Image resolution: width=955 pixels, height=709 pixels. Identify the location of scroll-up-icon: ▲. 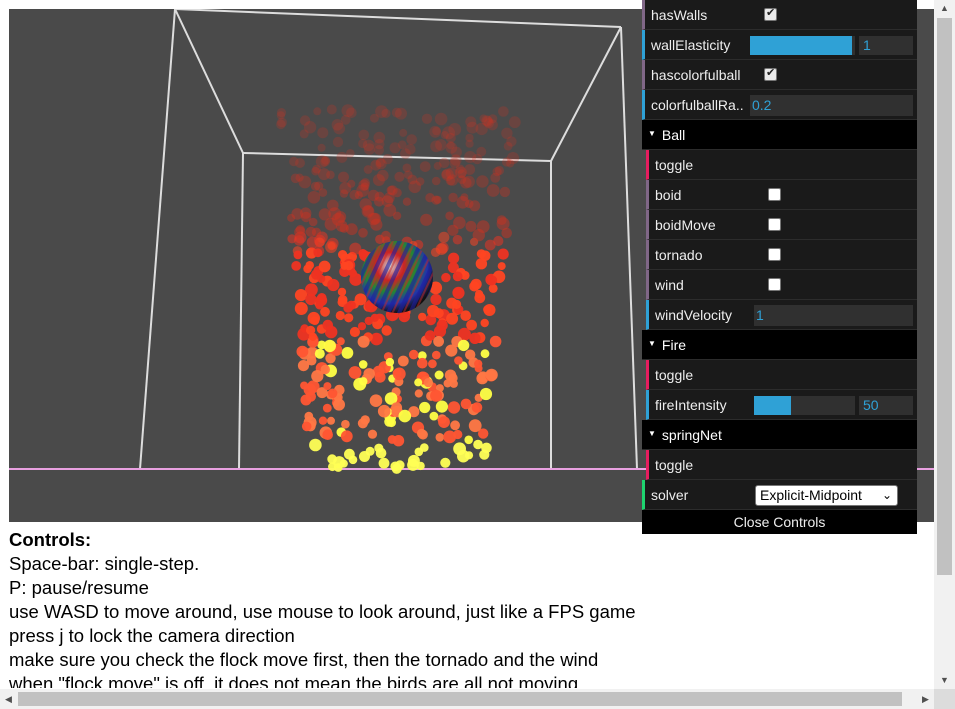
(944, 8).